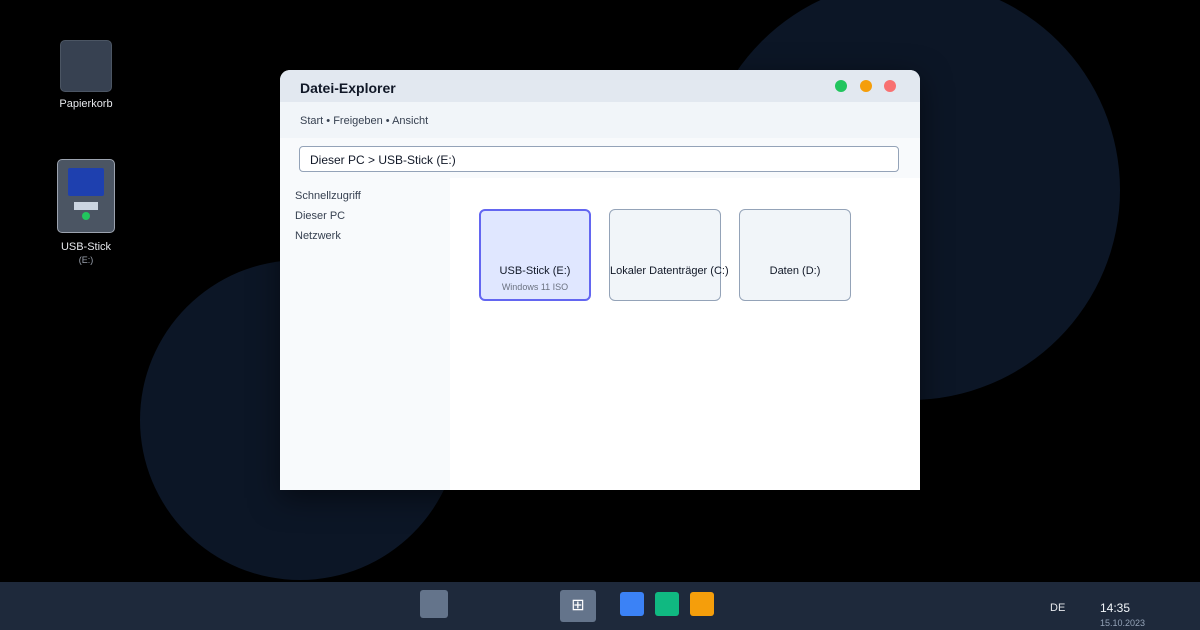 Image resolution: width=1200 pixels, height=630 pixels. What do you see at coordinates (578, 606) in the screenshot?
I see `windows-start-icon: ⊞` at bounding box center [578, 606].